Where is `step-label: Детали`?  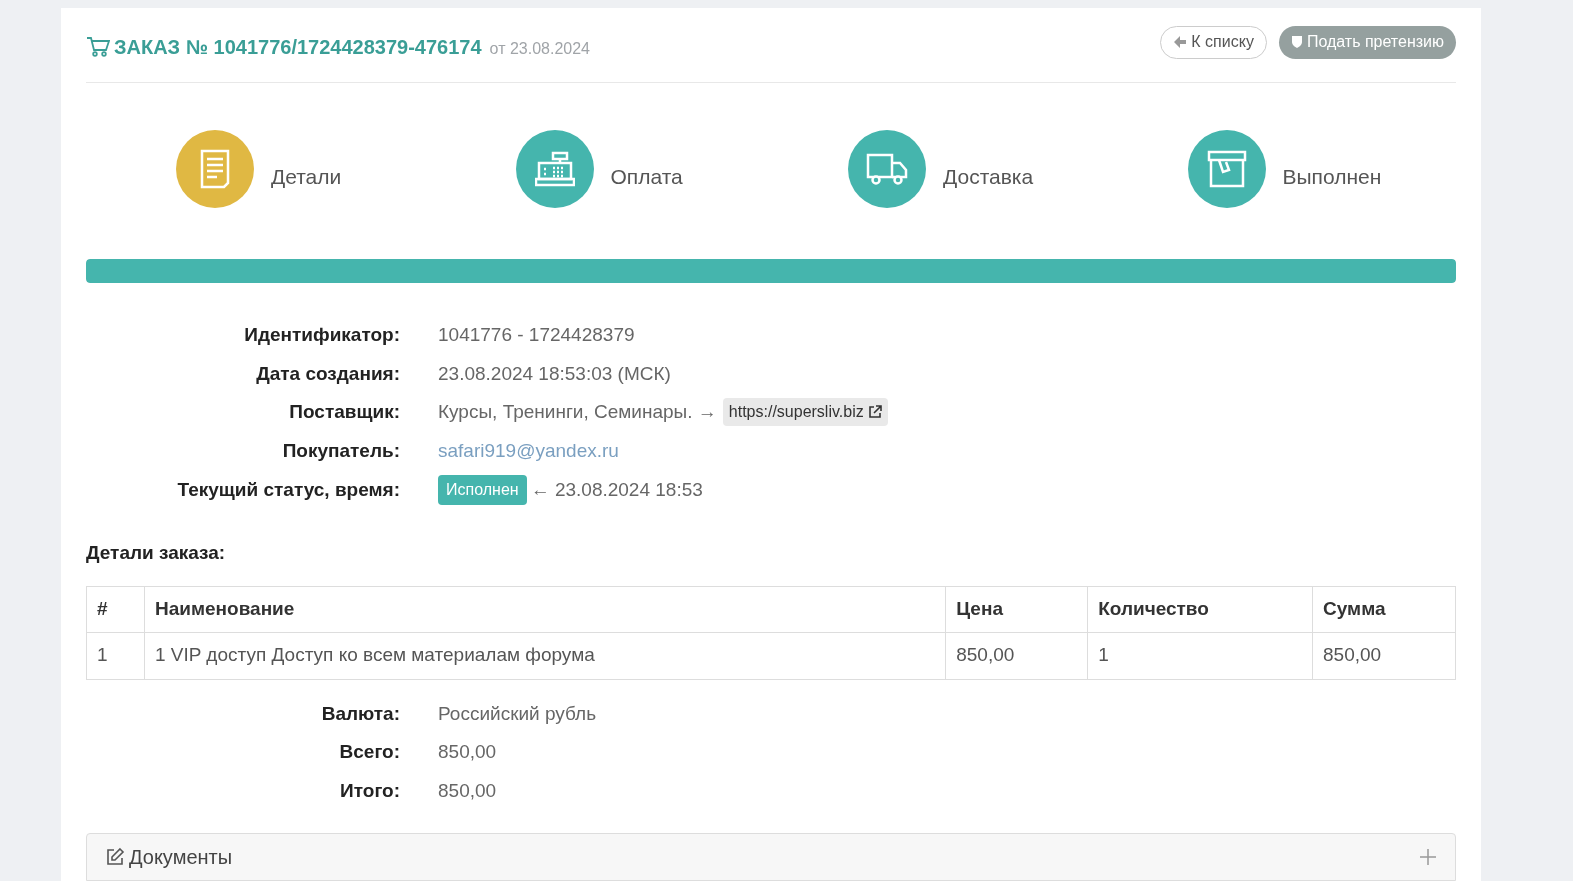
step-label: Детали is located at coordinates (306, 177).